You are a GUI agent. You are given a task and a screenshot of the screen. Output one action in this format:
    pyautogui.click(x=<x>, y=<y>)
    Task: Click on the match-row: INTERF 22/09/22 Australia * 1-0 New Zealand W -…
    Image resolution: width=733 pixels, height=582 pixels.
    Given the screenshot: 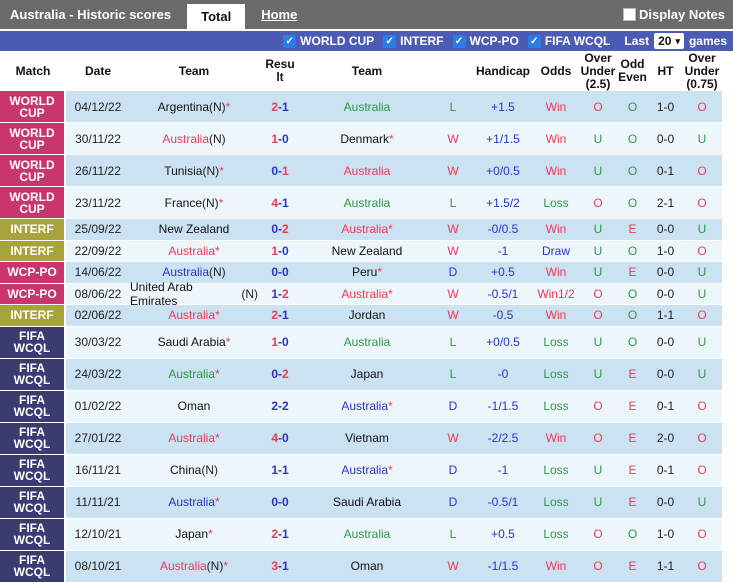 What is the action you would take?
    pyautogui.click(x=361, y=251)
    